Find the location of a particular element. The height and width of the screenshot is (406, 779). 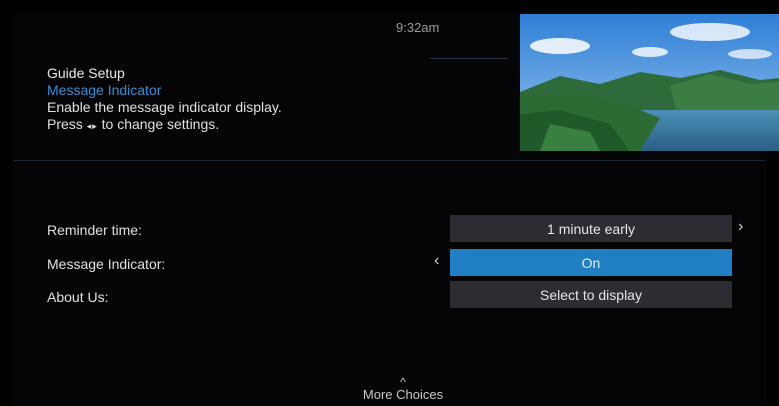

landscape-preview-icon is located at coordinates (649, 82).